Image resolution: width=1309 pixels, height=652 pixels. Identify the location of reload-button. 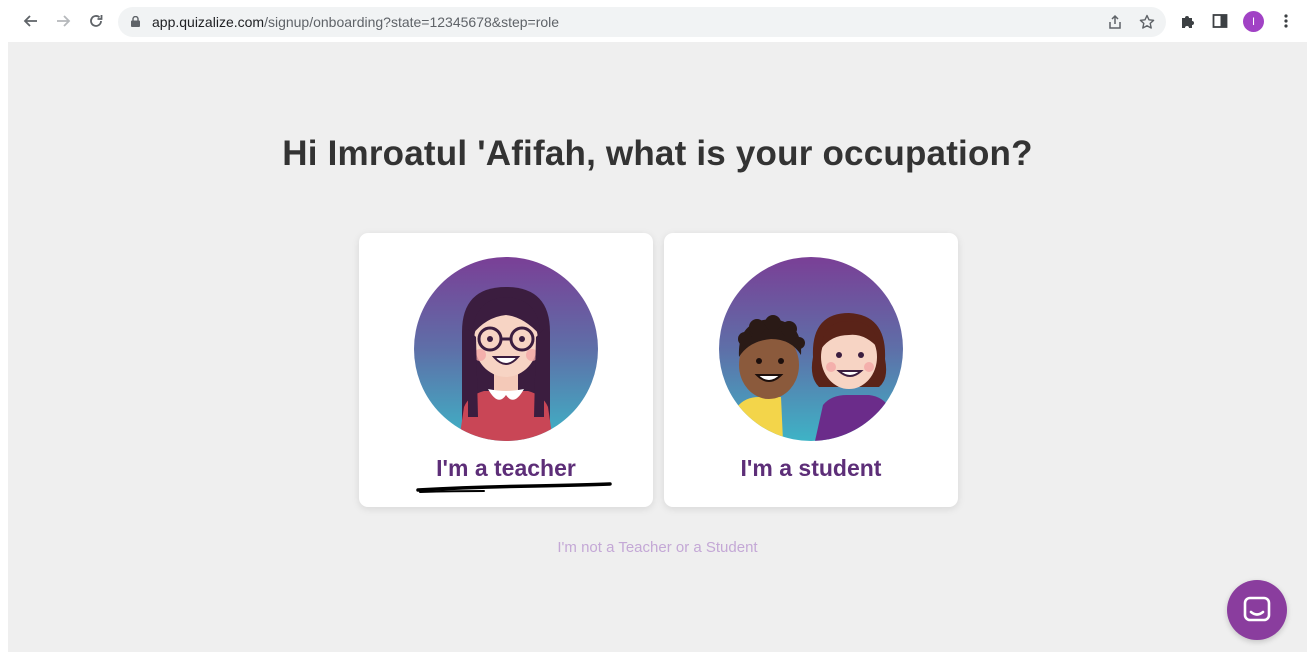
(96, 21).